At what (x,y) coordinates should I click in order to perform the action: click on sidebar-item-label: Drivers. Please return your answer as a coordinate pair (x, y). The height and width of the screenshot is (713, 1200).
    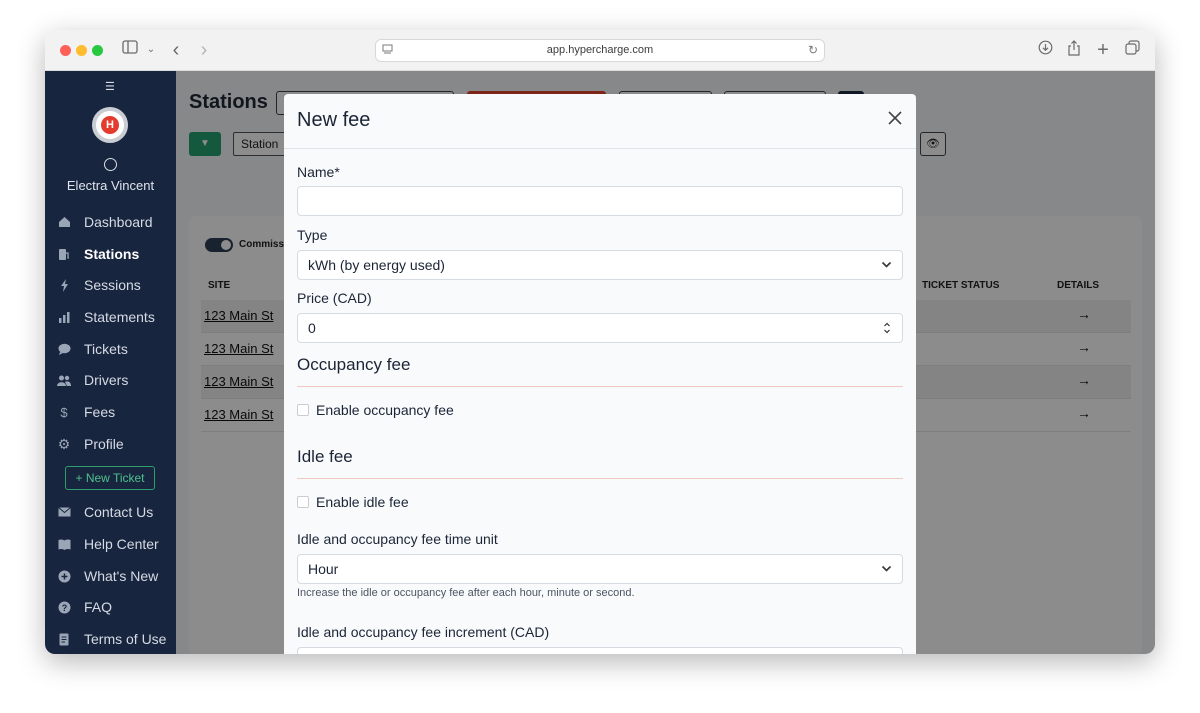
    Looking at the image, I should click on (106, 380).